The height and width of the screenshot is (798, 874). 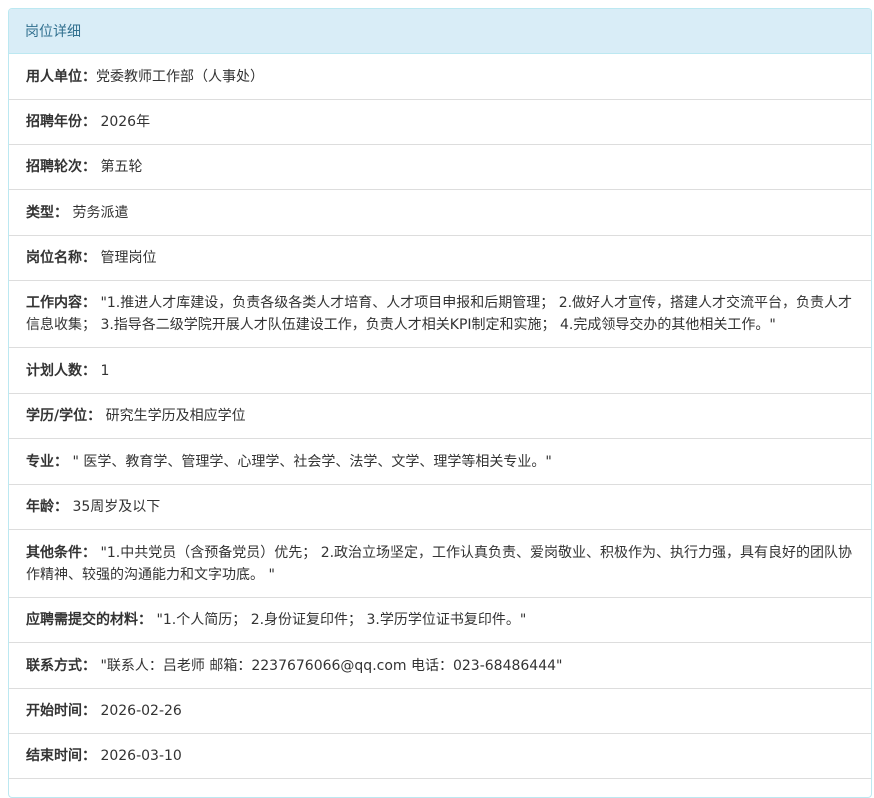 What do you see at coordinates (440, 371) in the screenshot?
I see `detail-row-headcount: 计划人数： 1` at bounding box center [440, 371].